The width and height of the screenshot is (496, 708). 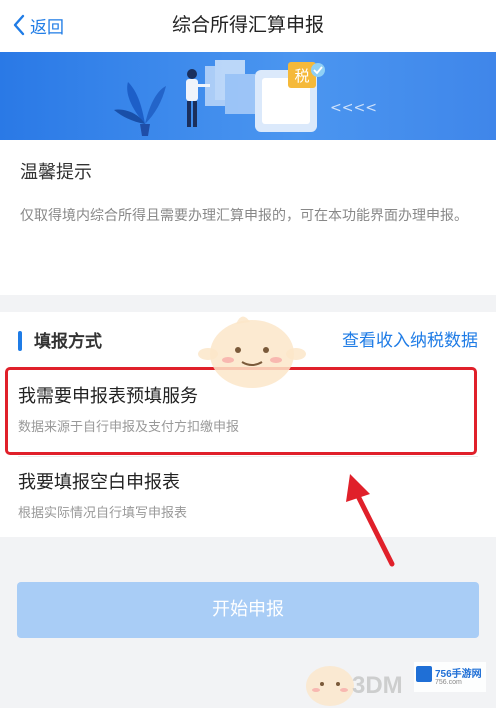 I want to click on banner-arrows: <<<<, so click(x=353, y=108).